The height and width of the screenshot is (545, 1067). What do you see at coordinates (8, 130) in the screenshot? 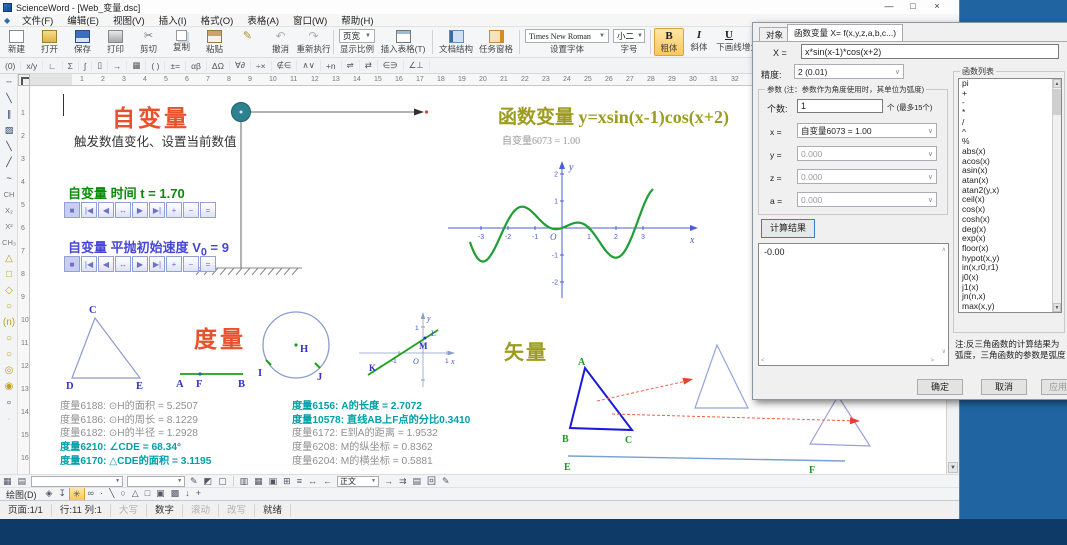
I see `hatch-bond-icon: ▨` at bounding box center [8, 130].